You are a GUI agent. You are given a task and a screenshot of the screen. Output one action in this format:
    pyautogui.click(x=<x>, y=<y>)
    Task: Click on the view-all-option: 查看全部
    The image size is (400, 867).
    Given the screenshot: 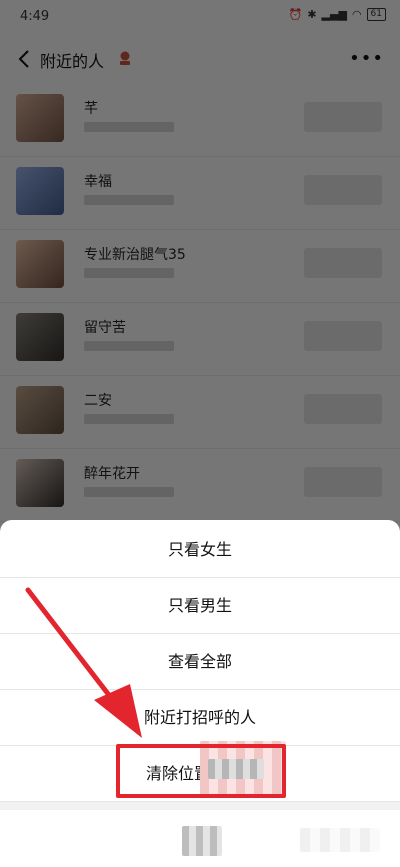 What is the action you would take?
    pyautogui.click(x=200, y=662)
    